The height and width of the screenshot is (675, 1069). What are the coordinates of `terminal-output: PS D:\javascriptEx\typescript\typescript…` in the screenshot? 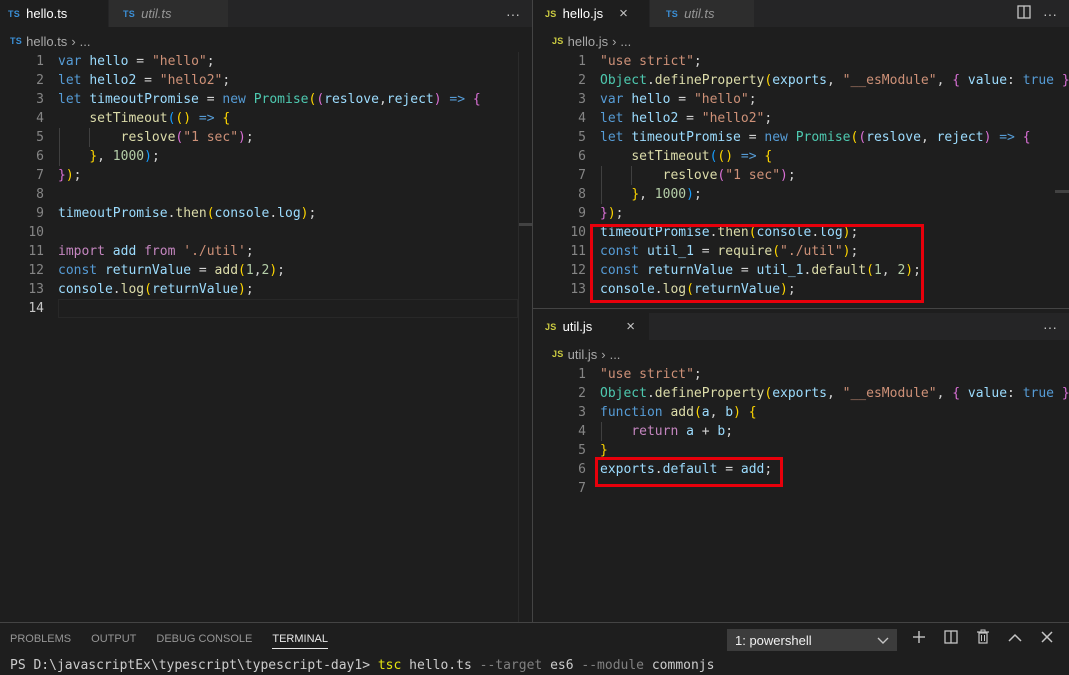 It's located at (362, 665).